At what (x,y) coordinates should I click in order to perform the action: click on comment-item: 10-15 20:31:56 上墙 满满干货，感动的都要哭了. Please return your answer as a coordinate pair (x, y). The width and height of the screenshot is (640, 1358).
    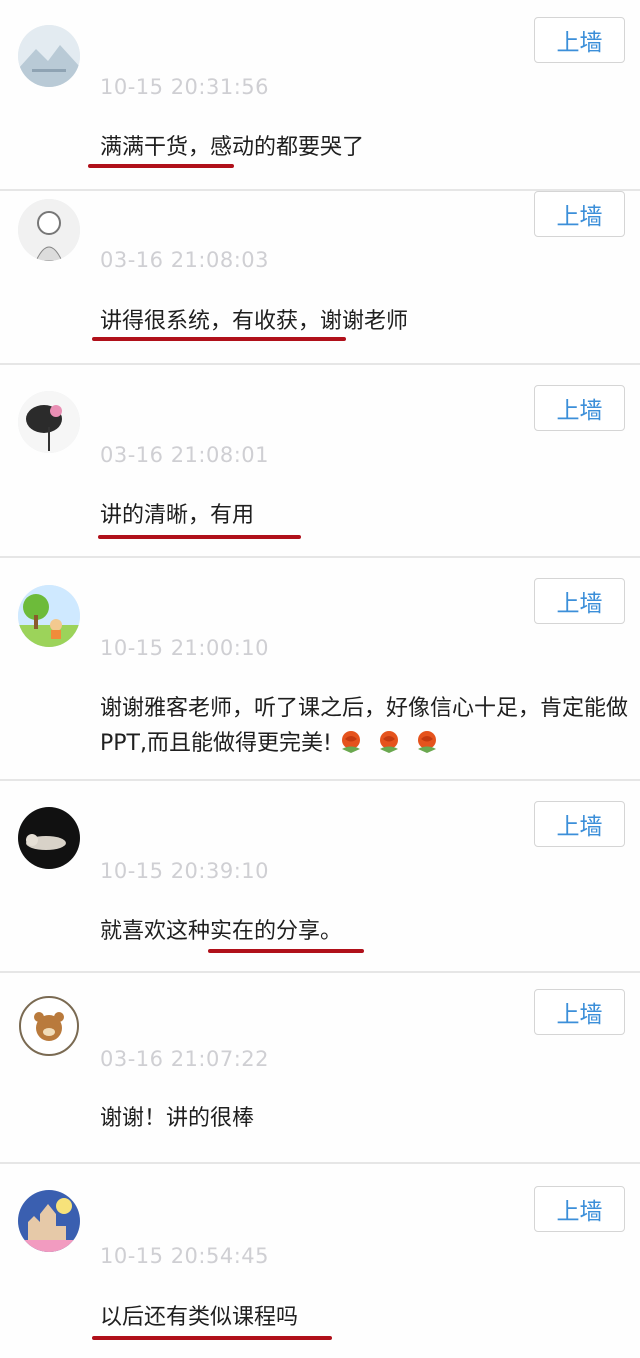
    Looking at the image, I should click on (320, 95).